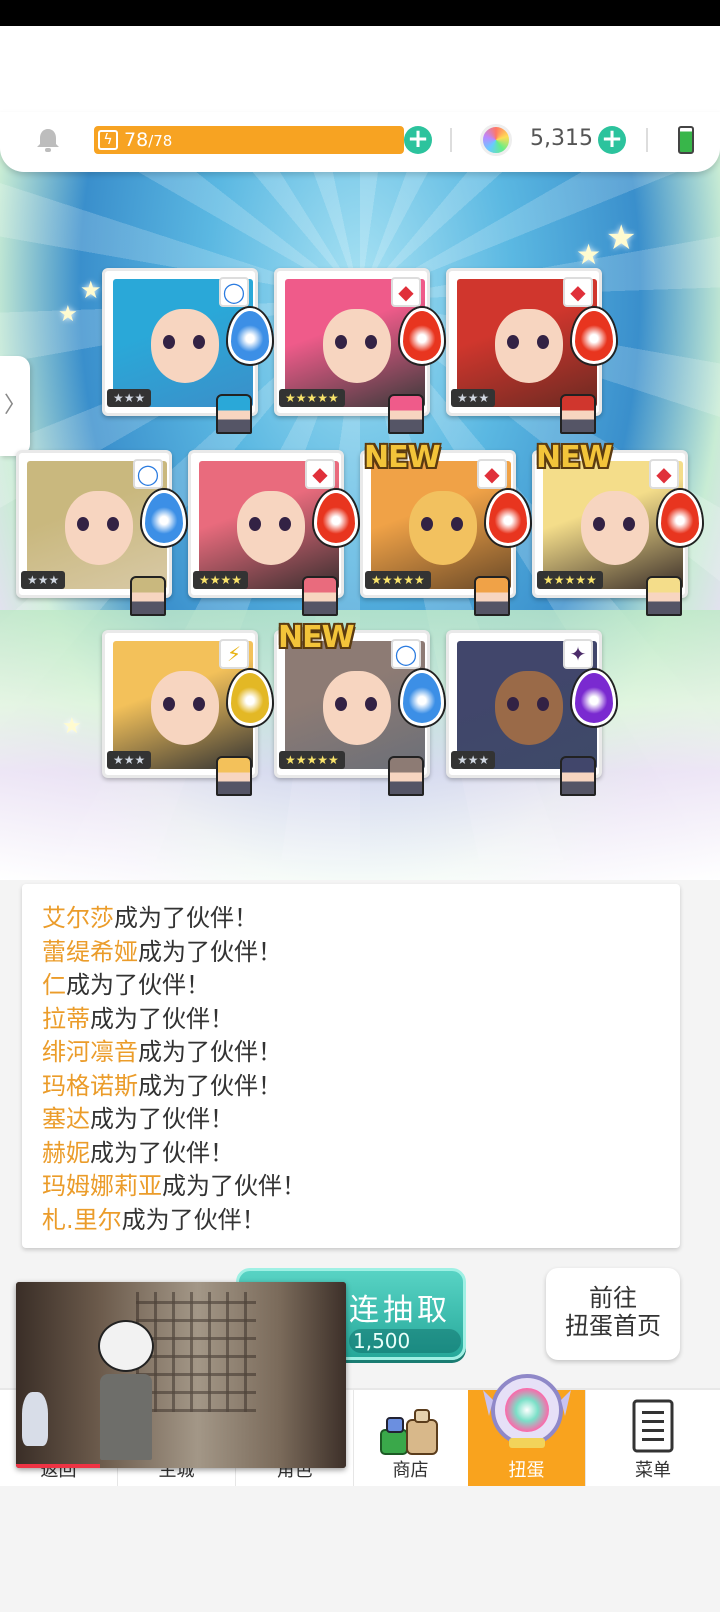  I want to click on character-name: 绯河凛音, so click(90, 1052).